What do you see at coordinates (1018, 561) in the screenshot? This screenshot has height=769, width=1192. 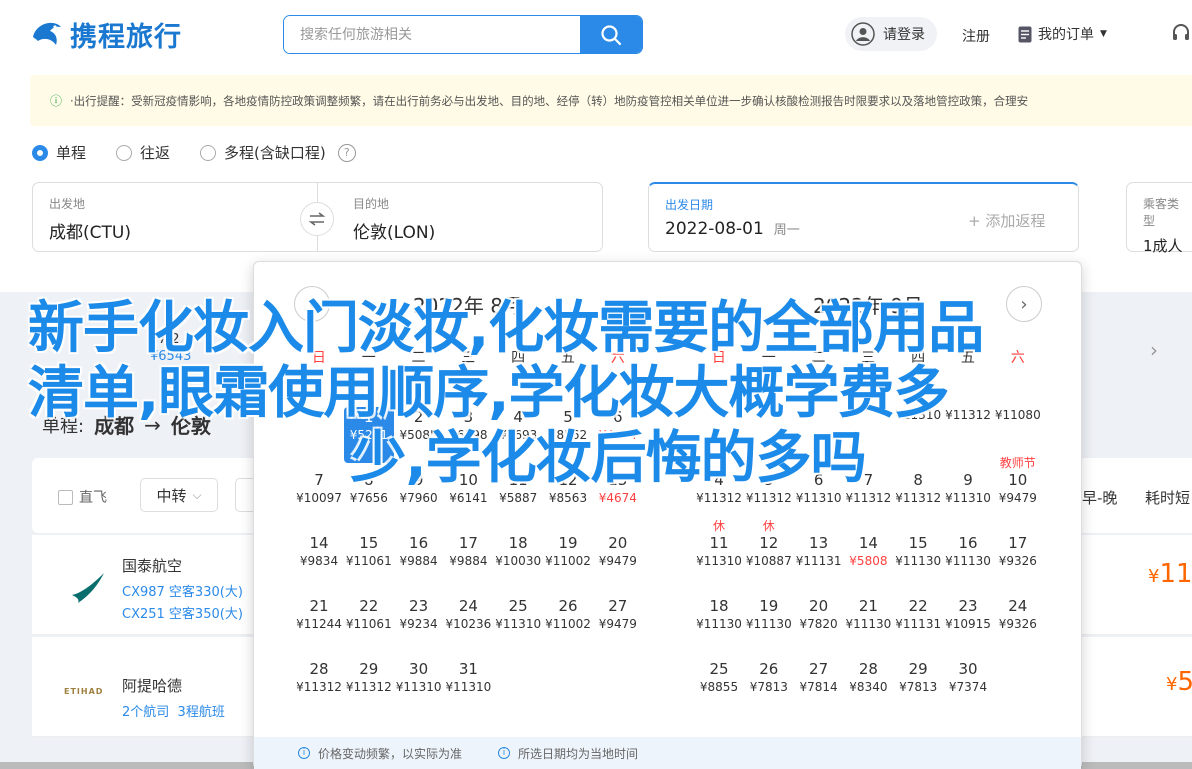 I see `calendar-day: 17 ¥9326` at bounding box center [1018, 561].